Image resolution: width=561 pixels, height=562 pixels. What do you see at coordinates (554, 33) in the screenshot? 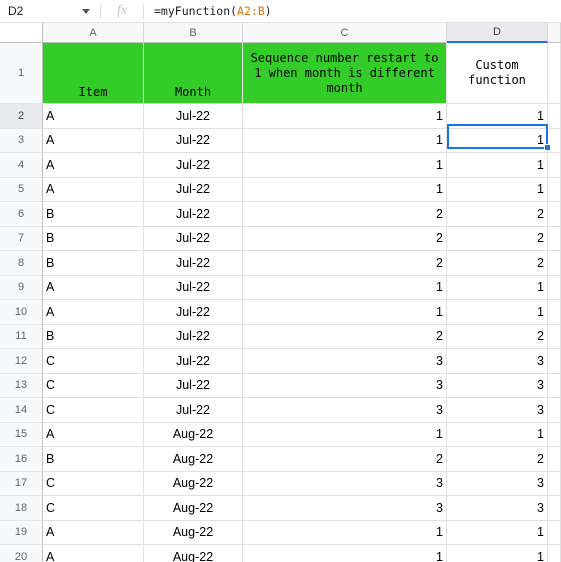
I see `column-header-e` at bounding box center [554, 33].